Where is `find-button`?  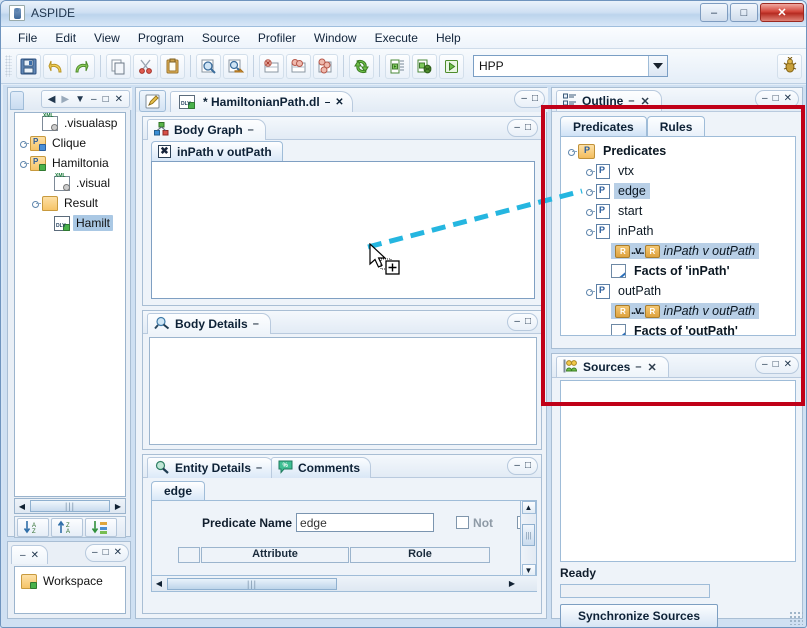 find-button is located at coordinates (208, 66).